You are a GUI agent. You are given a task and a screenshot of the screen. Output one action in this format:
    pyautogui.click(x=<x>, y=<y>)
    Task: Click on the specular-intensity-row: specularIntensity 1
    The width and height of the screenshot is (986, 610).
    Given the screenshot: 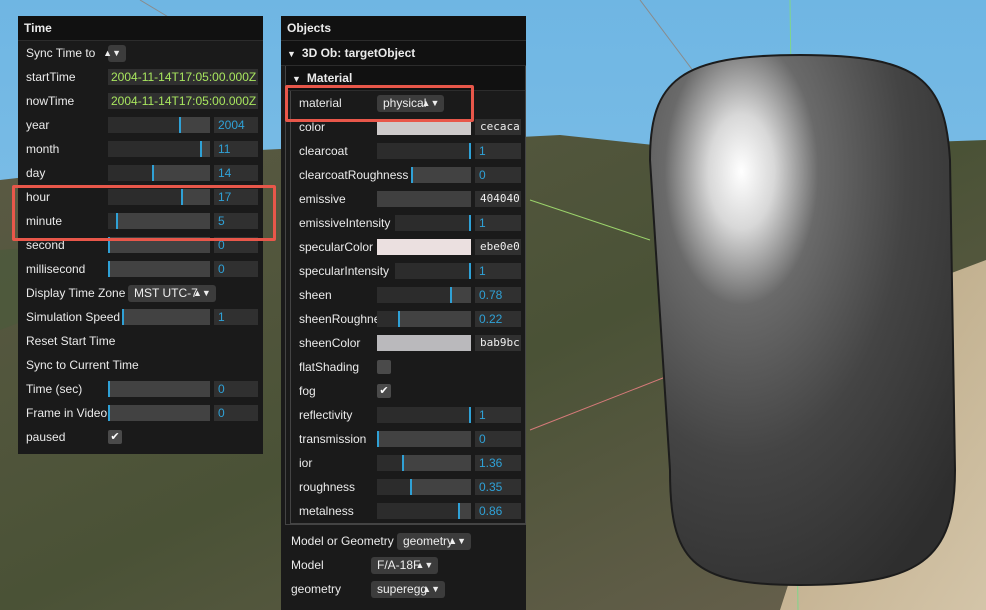 What is the action you would take?
    pyautogui.click(x=408, y=271)
    